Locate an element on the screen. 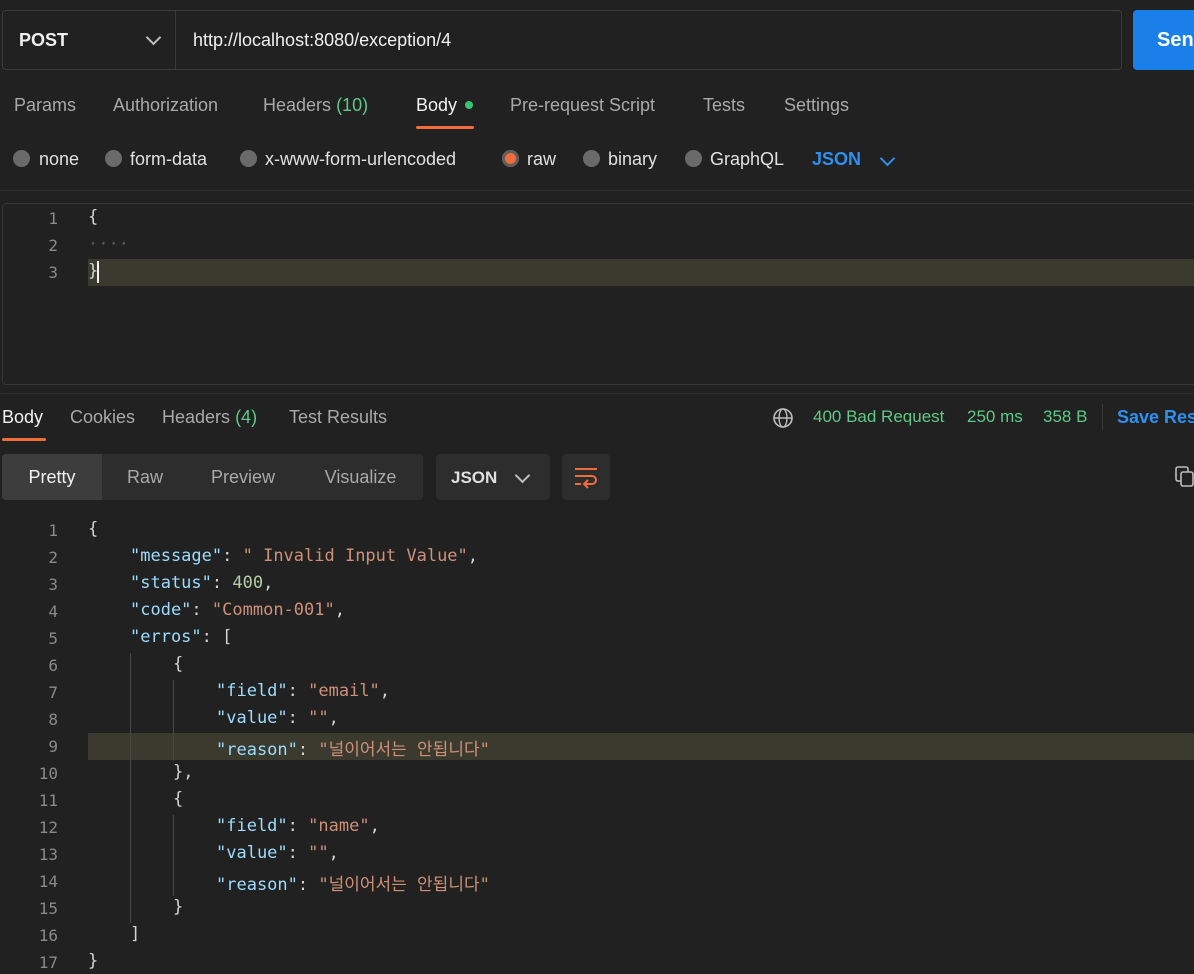 The image size is (1194, 974). radio-raw-label: raw is located at coordinates (542, 159).